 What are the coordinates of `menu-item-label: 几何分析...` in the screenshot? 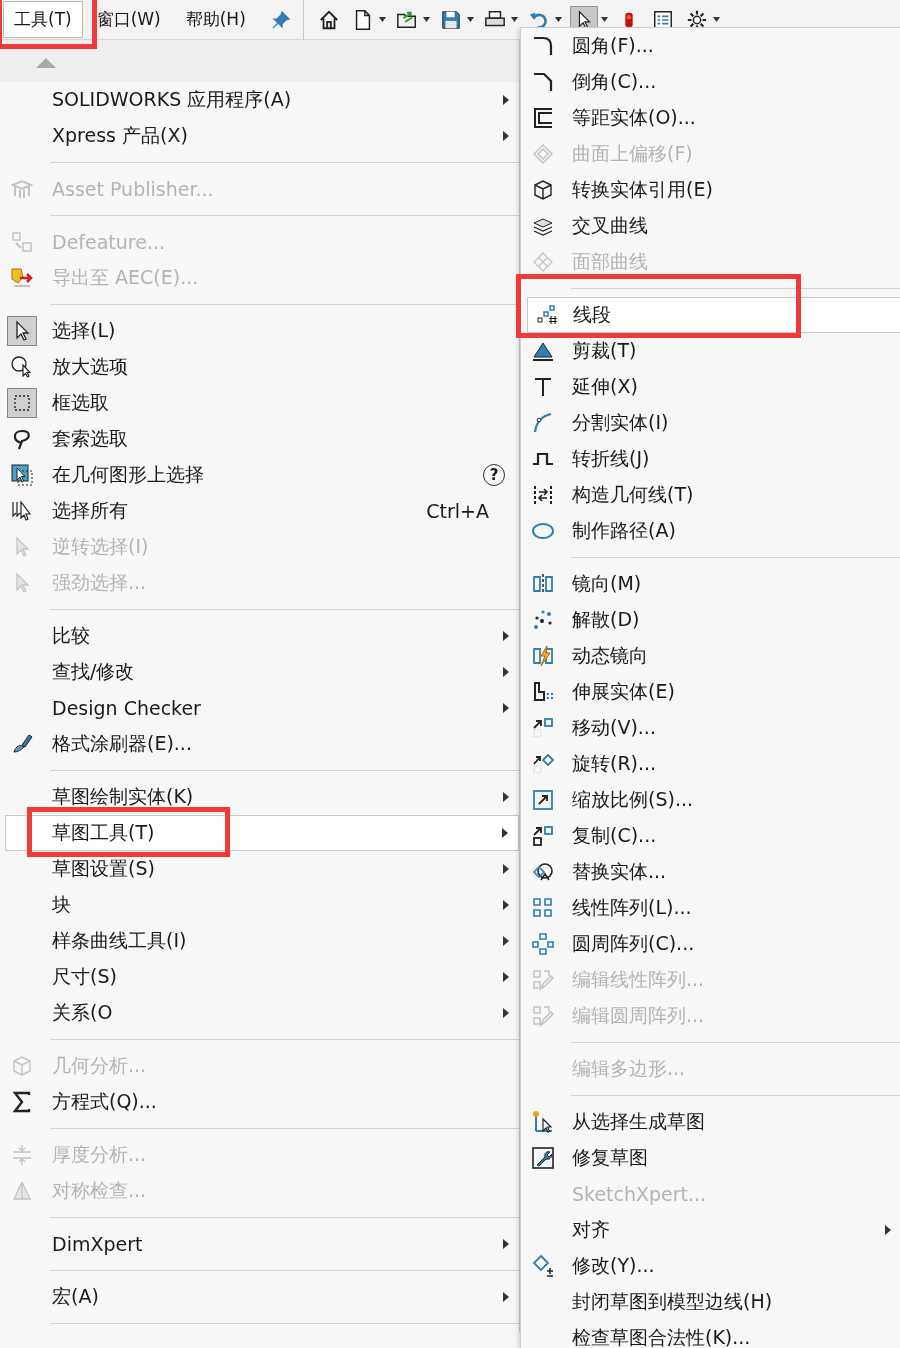 It's located at (100, 1065).